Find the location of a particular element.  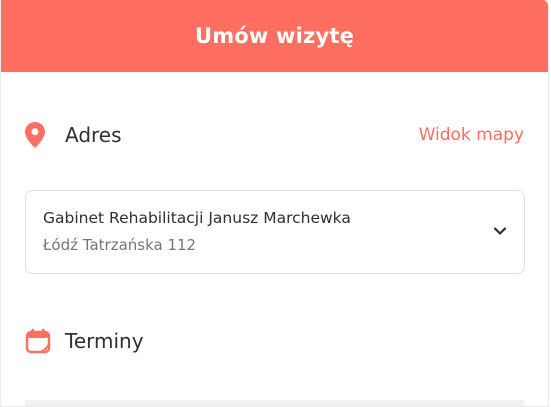

map-view-link: Widok mapy is located at coordinates (471, 135).